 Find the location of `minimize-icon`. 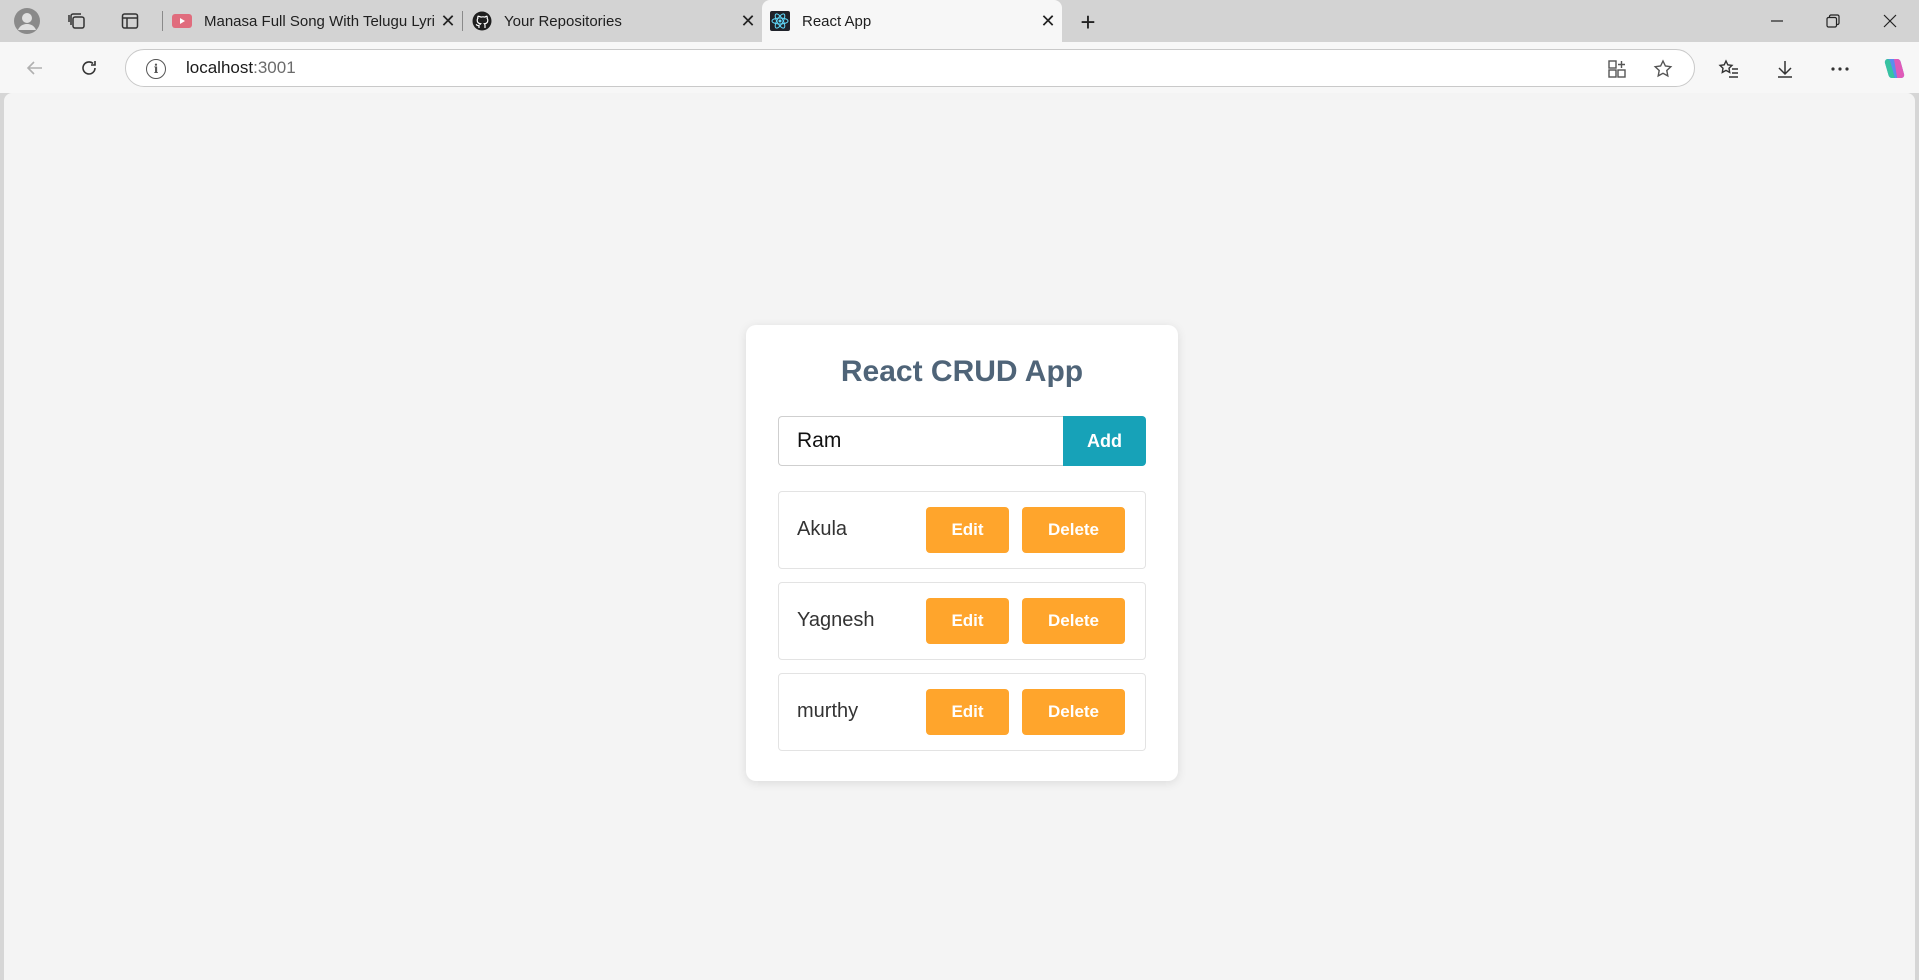

minimize-icon is located at coordinates (1777, 21).